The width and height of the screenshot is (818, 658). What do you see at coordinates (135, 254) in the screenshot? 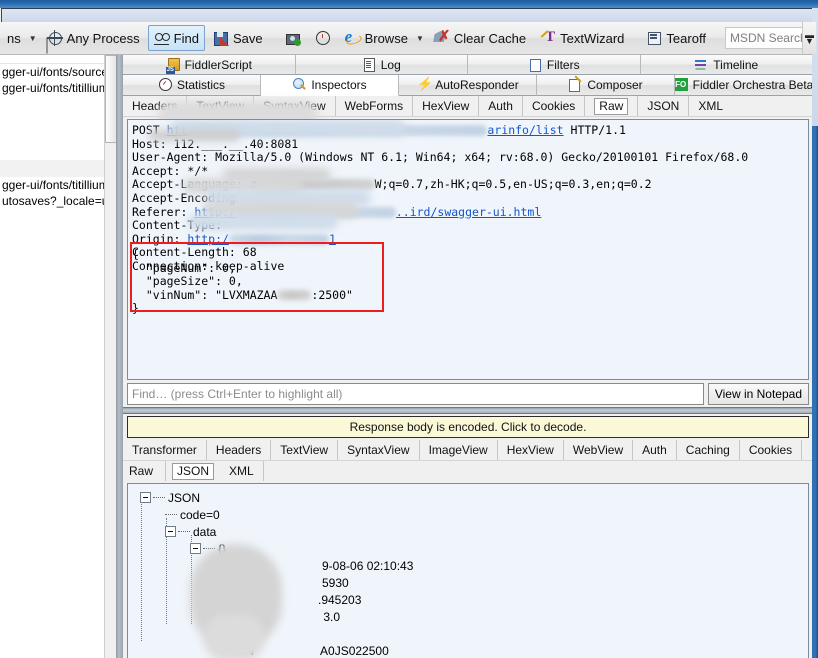
I see `body-brace-open: {` at bounding box center [135, 254].